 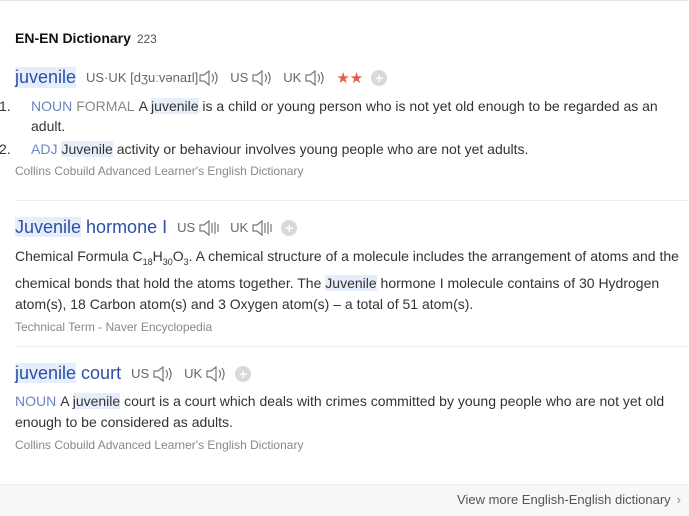 I want to click on footer-bar: View more English-English dictionary ›, so click(x=344, y=500).